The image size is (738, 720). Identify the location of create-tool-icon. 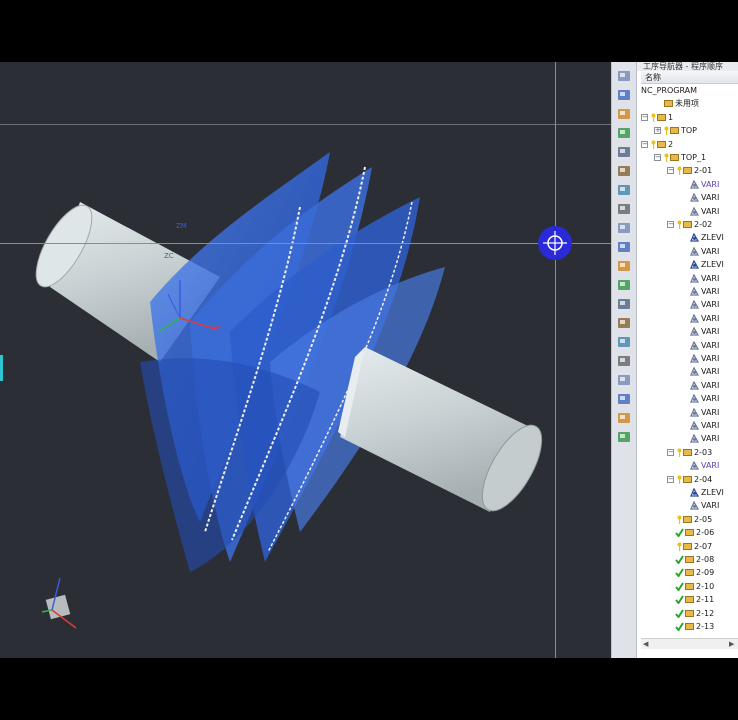
(624, 171).